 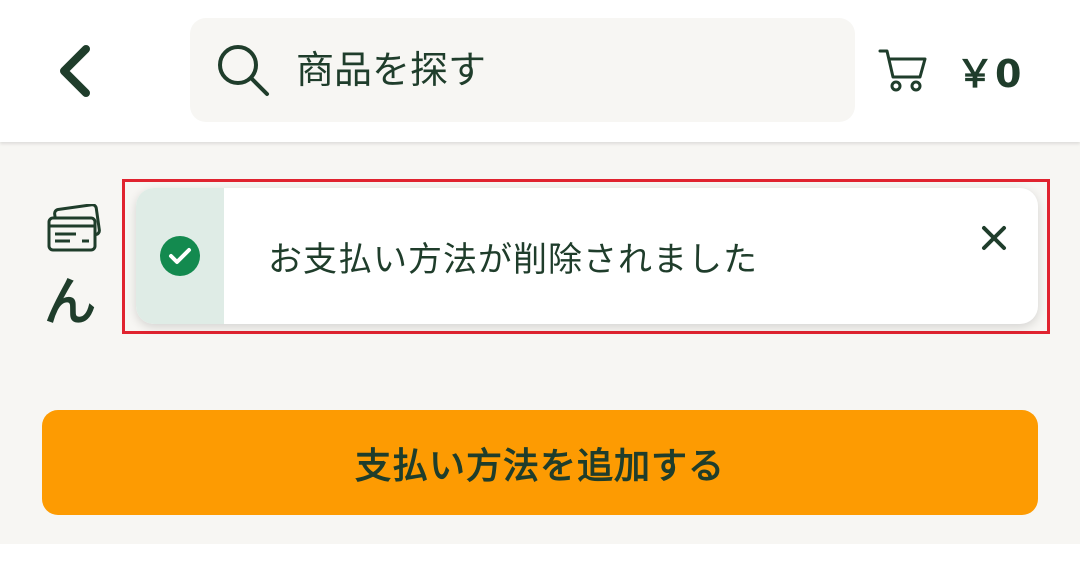 I want to click on close-icon, so click(x=994, y=238).